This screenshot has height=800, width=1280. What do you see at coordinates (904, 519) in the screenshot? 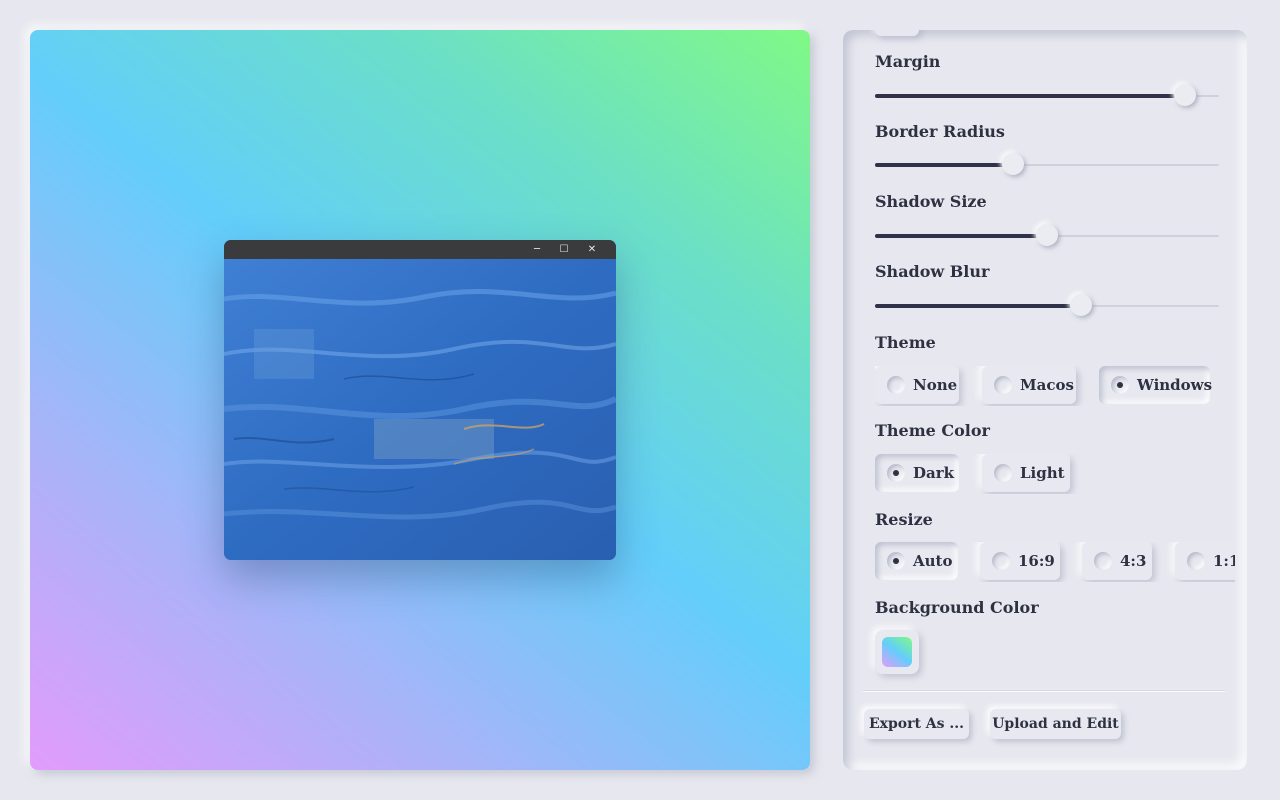
I see `resize-label: Resize` at bounding box center [904, 519].